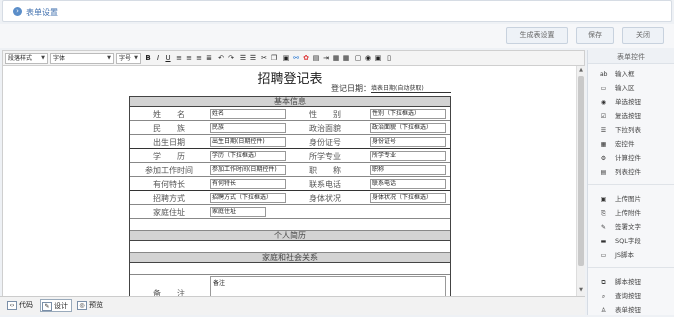 The image size is (674, 317). What do you see at coordinates (346, 58) in the screenshot?
I see `table-cell-icon: ▦` at bounding box center [346, 58].